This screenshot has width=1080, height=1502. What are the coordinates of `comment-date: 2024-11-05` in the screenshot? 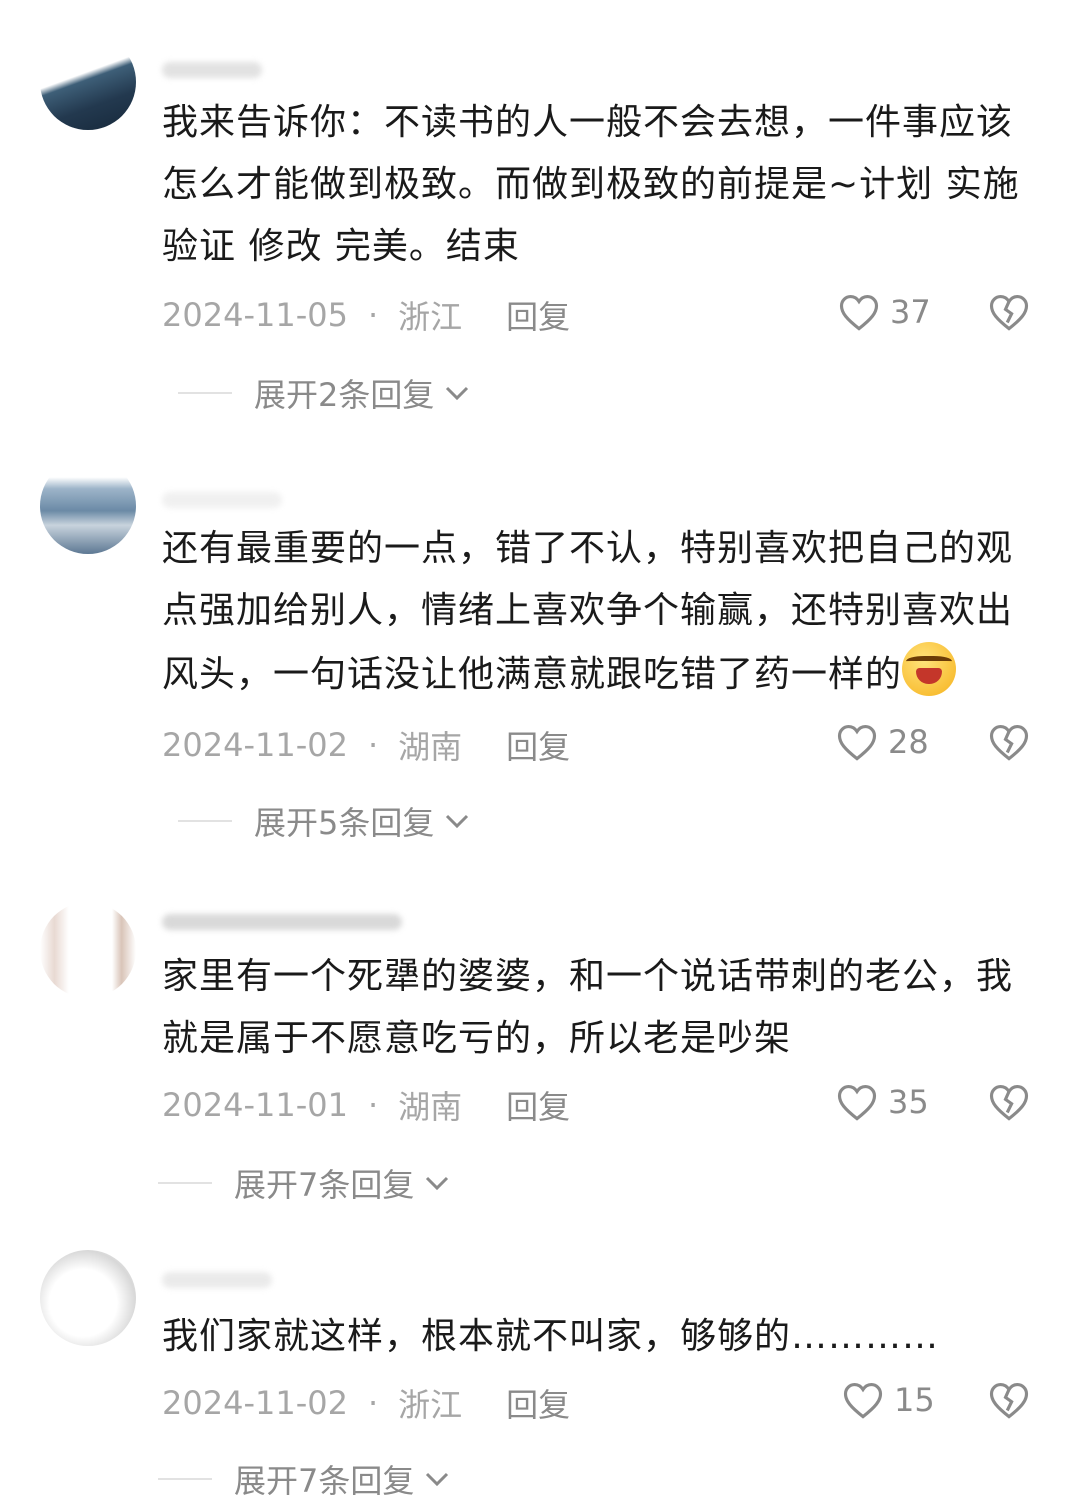 It's located at (255, 315).